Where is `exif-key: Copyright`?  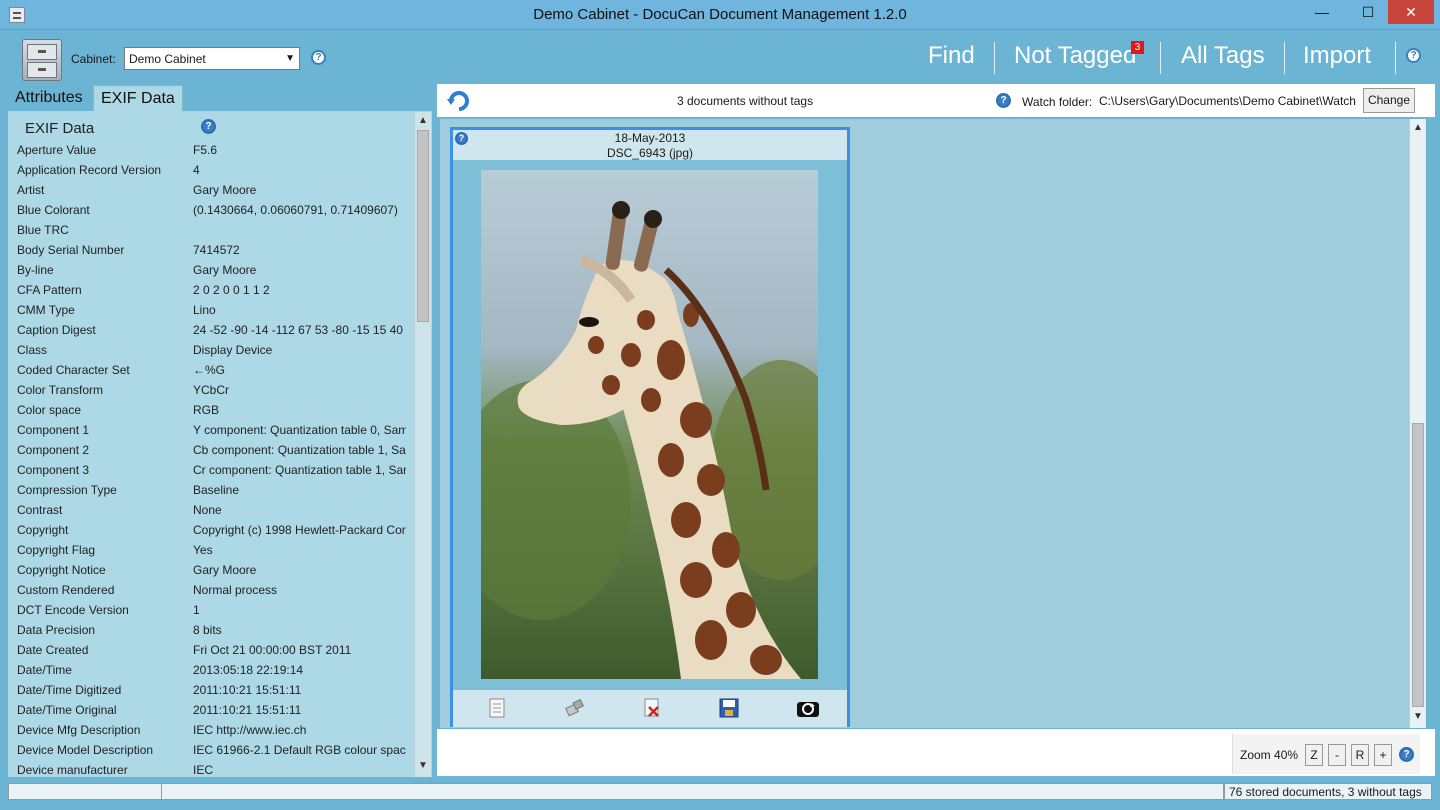 exif-key: Copyright is located at coordinates (43, 530).